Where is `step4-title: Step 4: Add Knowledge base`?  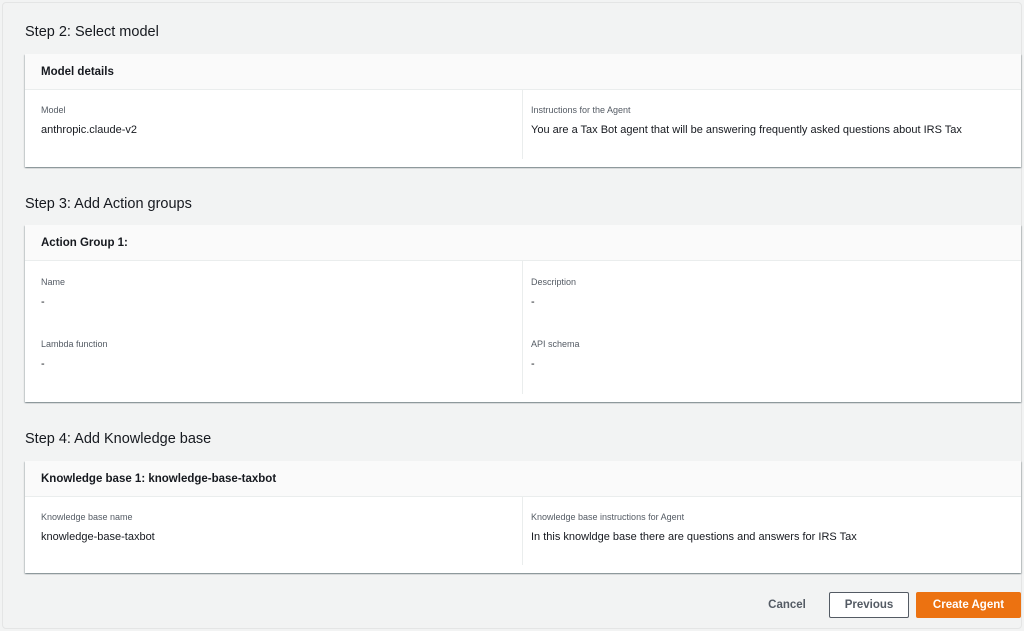 step4-title: Step 4: Add Knowledge base is located at coordinates (118, 439).